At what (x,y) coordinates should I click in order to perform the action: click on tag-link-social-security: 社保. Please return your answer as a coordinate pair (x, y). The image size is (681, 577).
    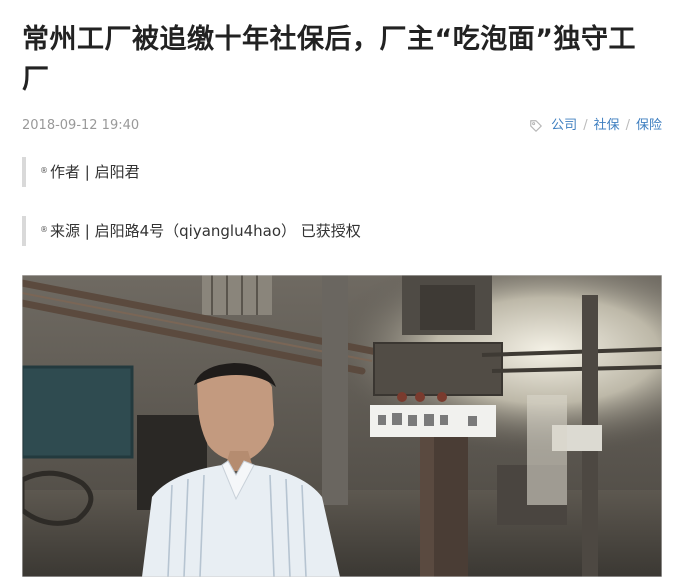
    Looking at the image, I should click on (607, 126).